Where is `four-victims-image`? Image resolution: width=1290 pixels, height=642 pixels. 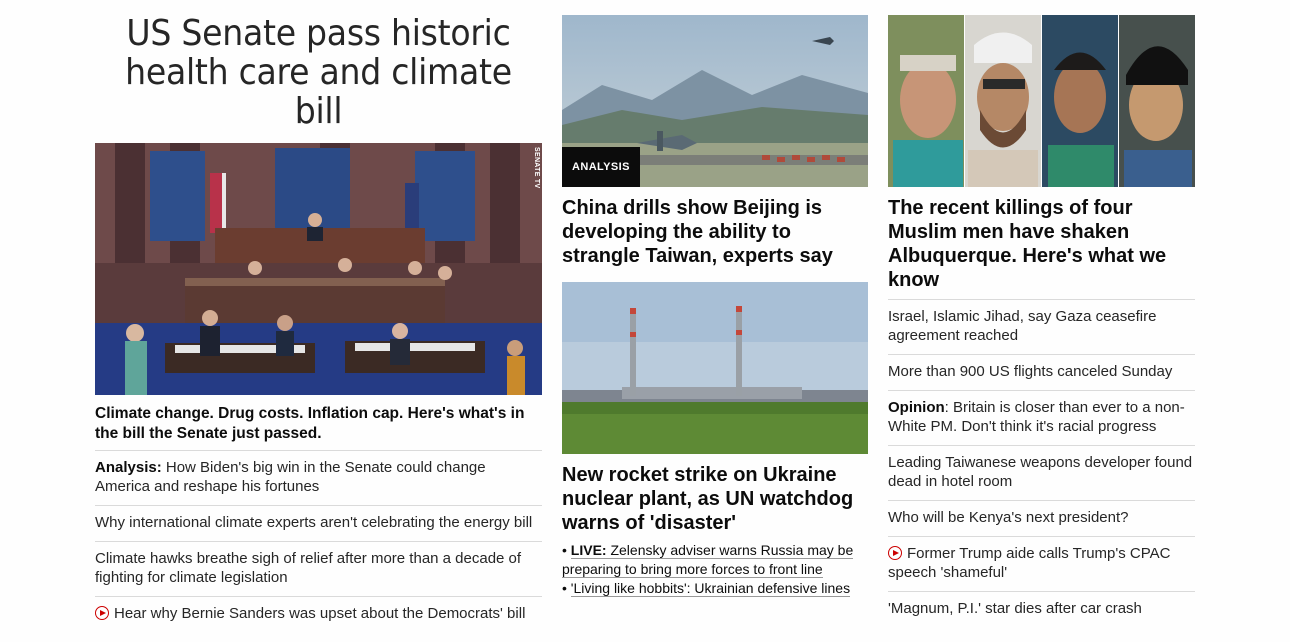 four-victims-image is located at coordinates (1041, 101).